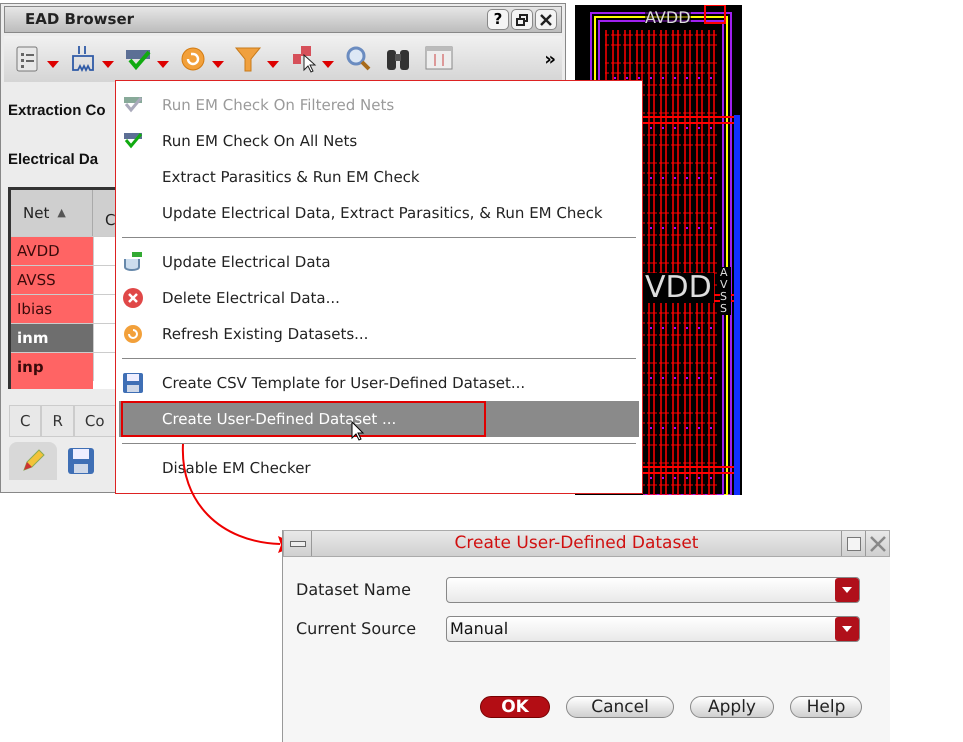 This screenshot has width=963, height=742. I want to click on tab: Co, so click(95, 421).